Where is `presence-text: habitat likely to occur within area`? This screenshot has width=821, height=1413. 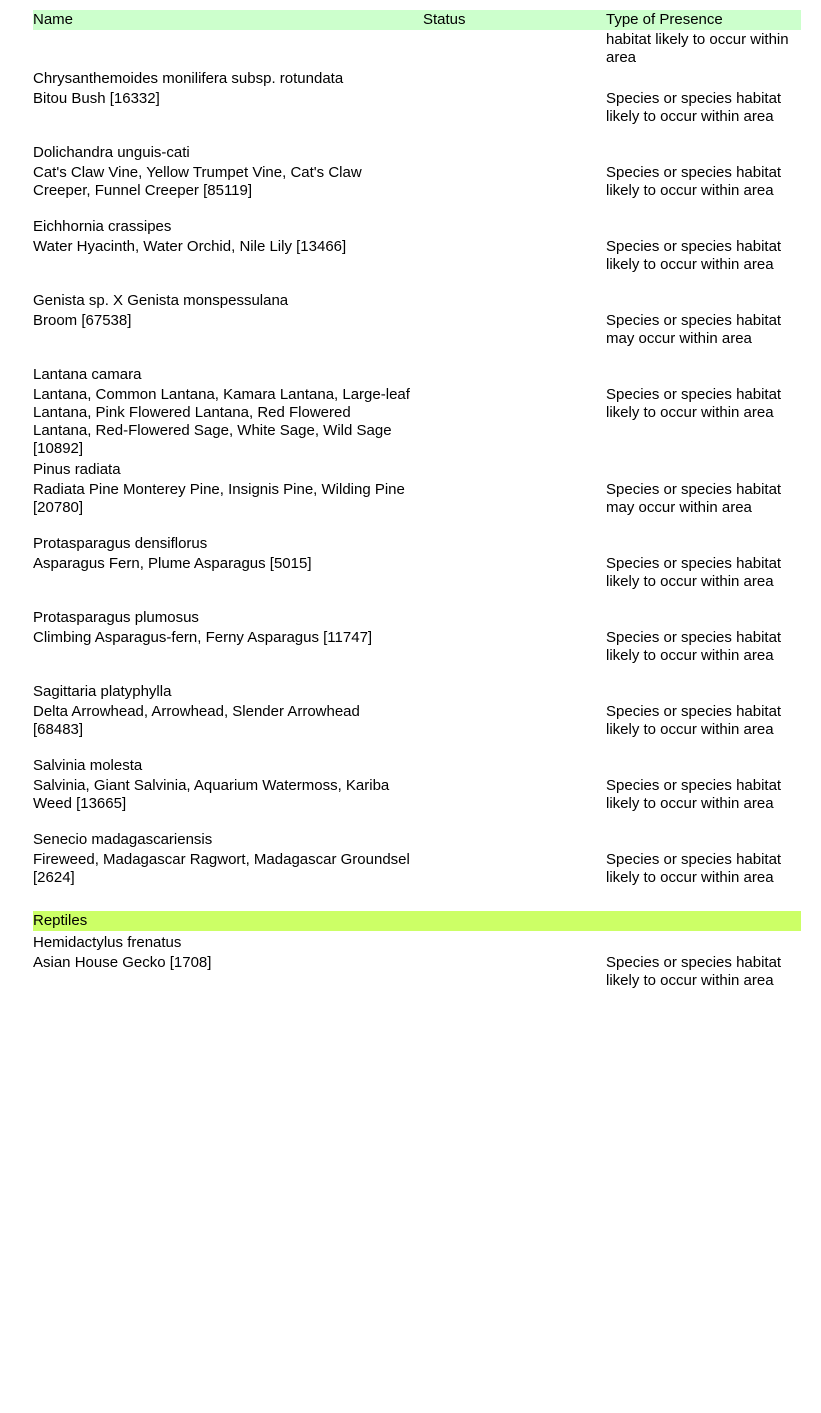
presence-text: habitat likely to occur within area is located at coordinates (697, 48).